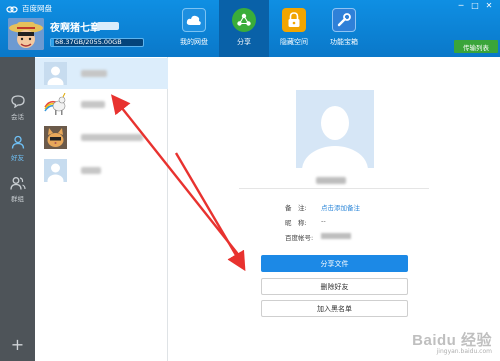  Describe the element at coordinates (194, 20) in the screenshot. I see `cloud-drive-icon` at that location.